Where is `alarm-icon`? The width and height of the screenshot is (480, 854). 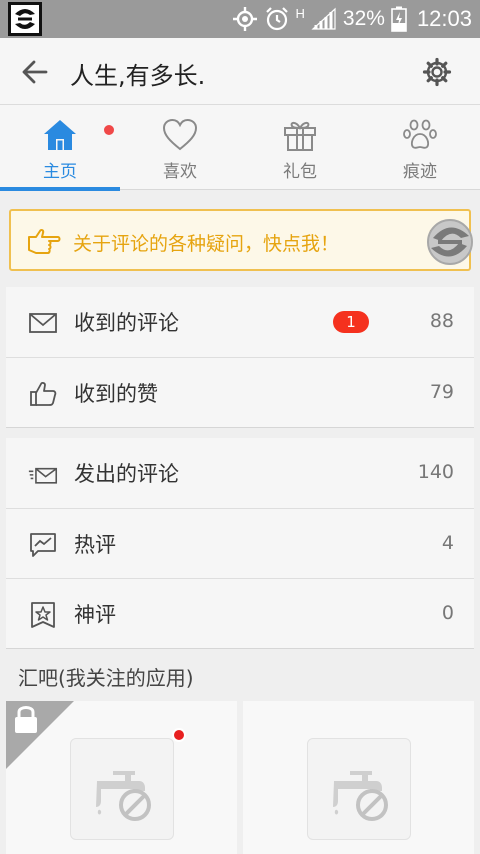 alarm-icon is located at coordinates (276, 19).